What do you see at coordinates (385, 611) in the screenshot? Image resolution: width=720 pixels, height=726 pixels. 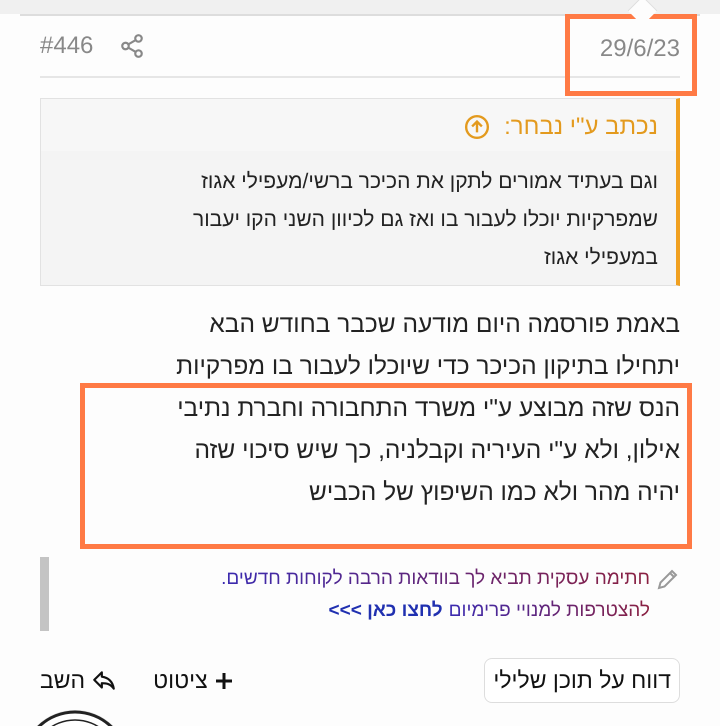 I see `premium-link: לחצו כאן >>>` at bounding box center [385, 611].